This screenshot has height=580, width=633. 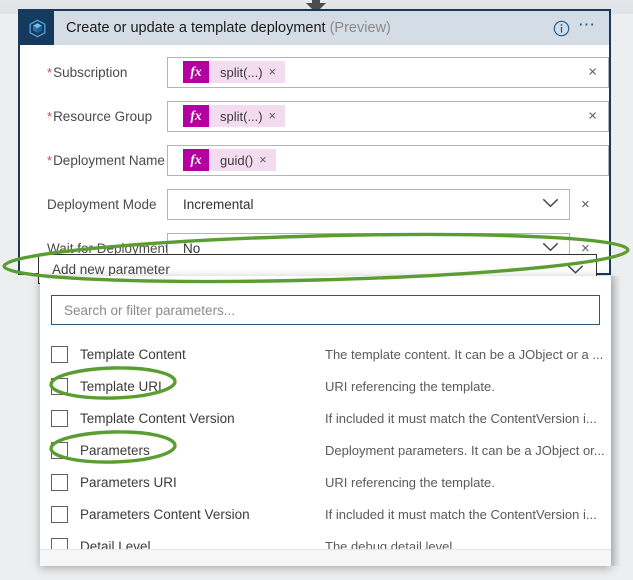 I want to click on ellipsis-icon: ⋯, so click(x=587, y=26).